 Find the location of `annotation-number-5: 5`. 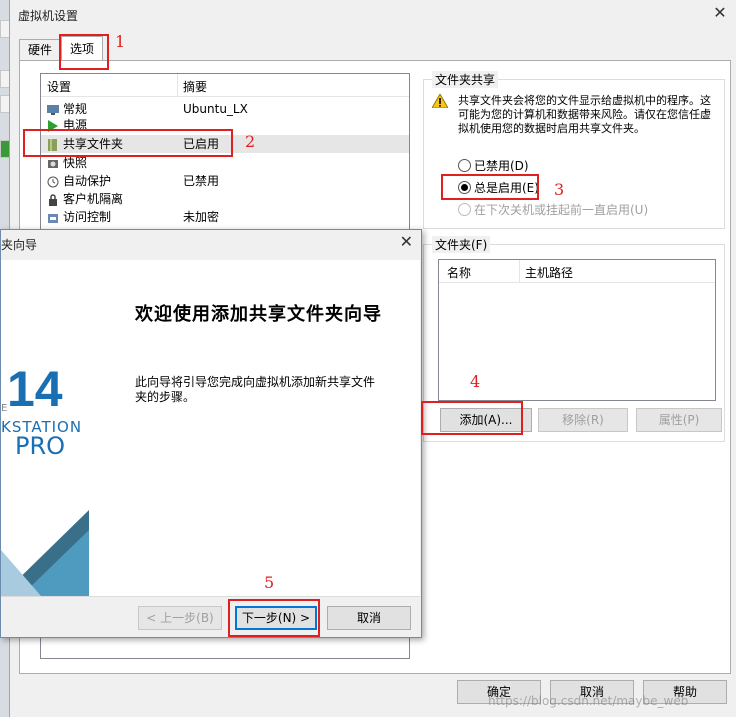

annotation-number-5: 5 is located at coordinates (269, 582).